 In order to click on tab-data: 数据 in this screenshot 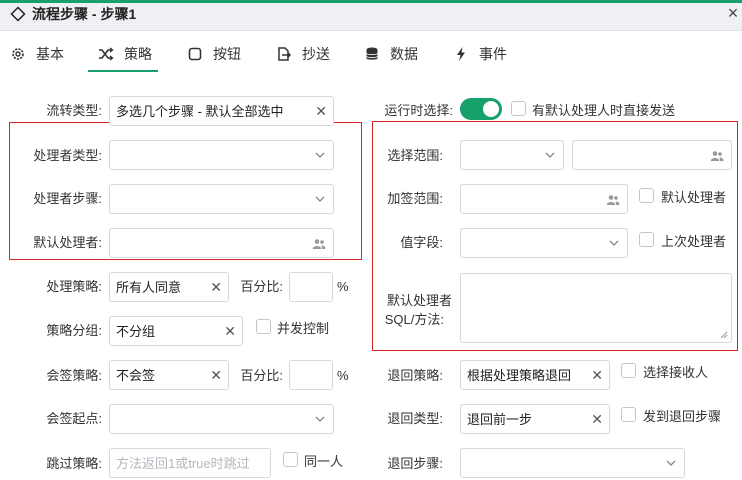, I will do `click(391, 54)`.